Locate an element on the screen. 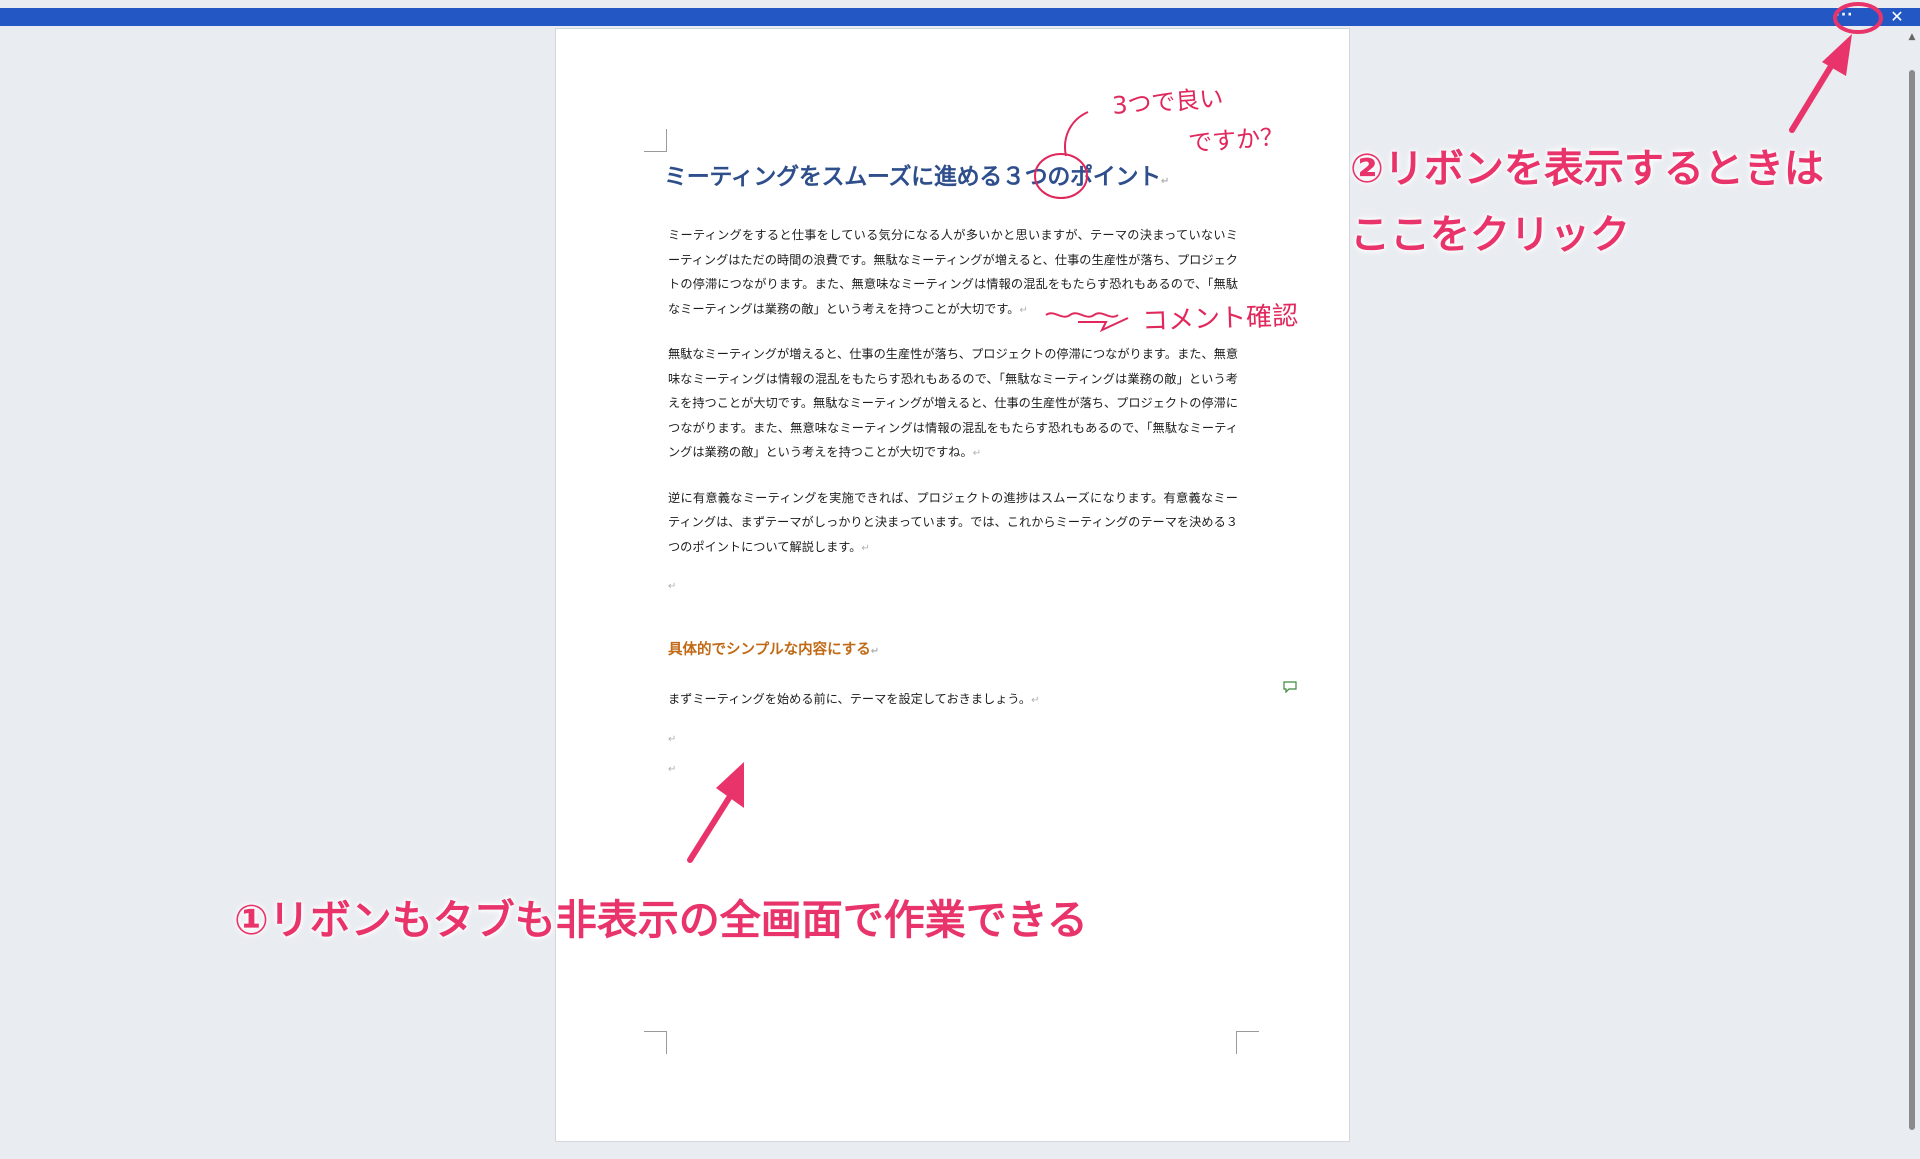 This screenshot has height=1159, width=1920. title-bar: ··· ✕ is located at coordinates (960, 17).